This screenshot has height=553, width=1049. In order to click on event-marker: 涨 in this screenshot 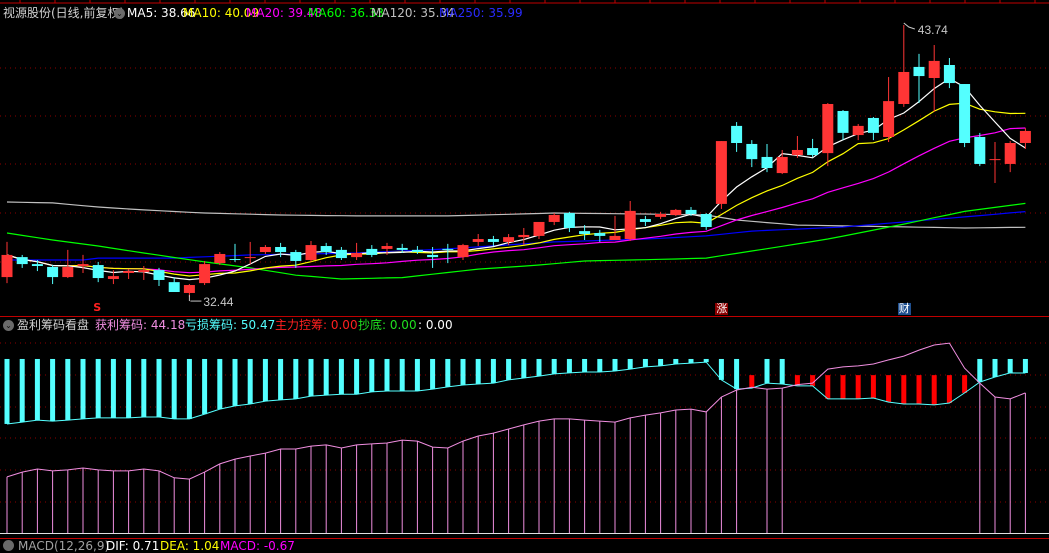, I will do `click(722, 309)`.